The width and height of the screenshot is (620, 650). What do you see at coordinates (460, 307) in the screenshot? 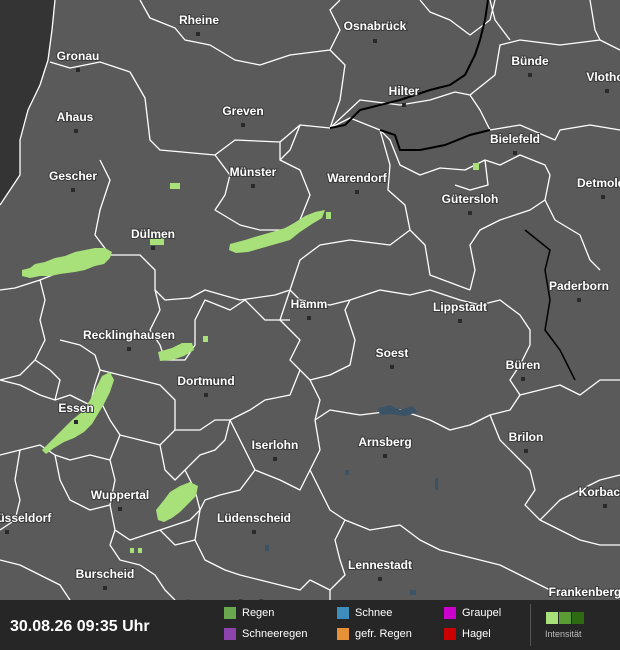
I see `city-label: Lippstadt` at bounding box center [460, 307].